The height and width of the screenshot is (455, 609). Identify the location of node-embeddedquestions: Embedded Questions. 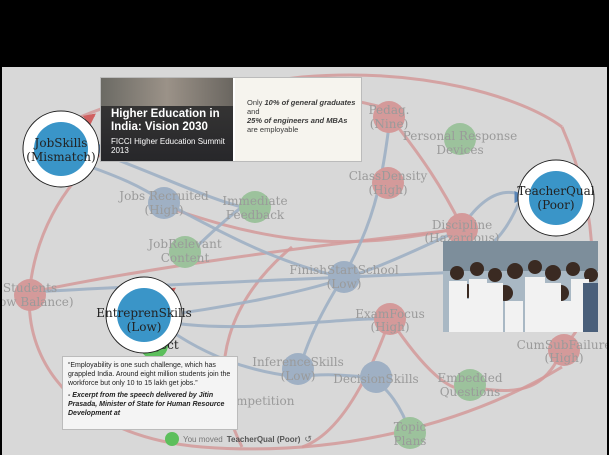
(470, 385).